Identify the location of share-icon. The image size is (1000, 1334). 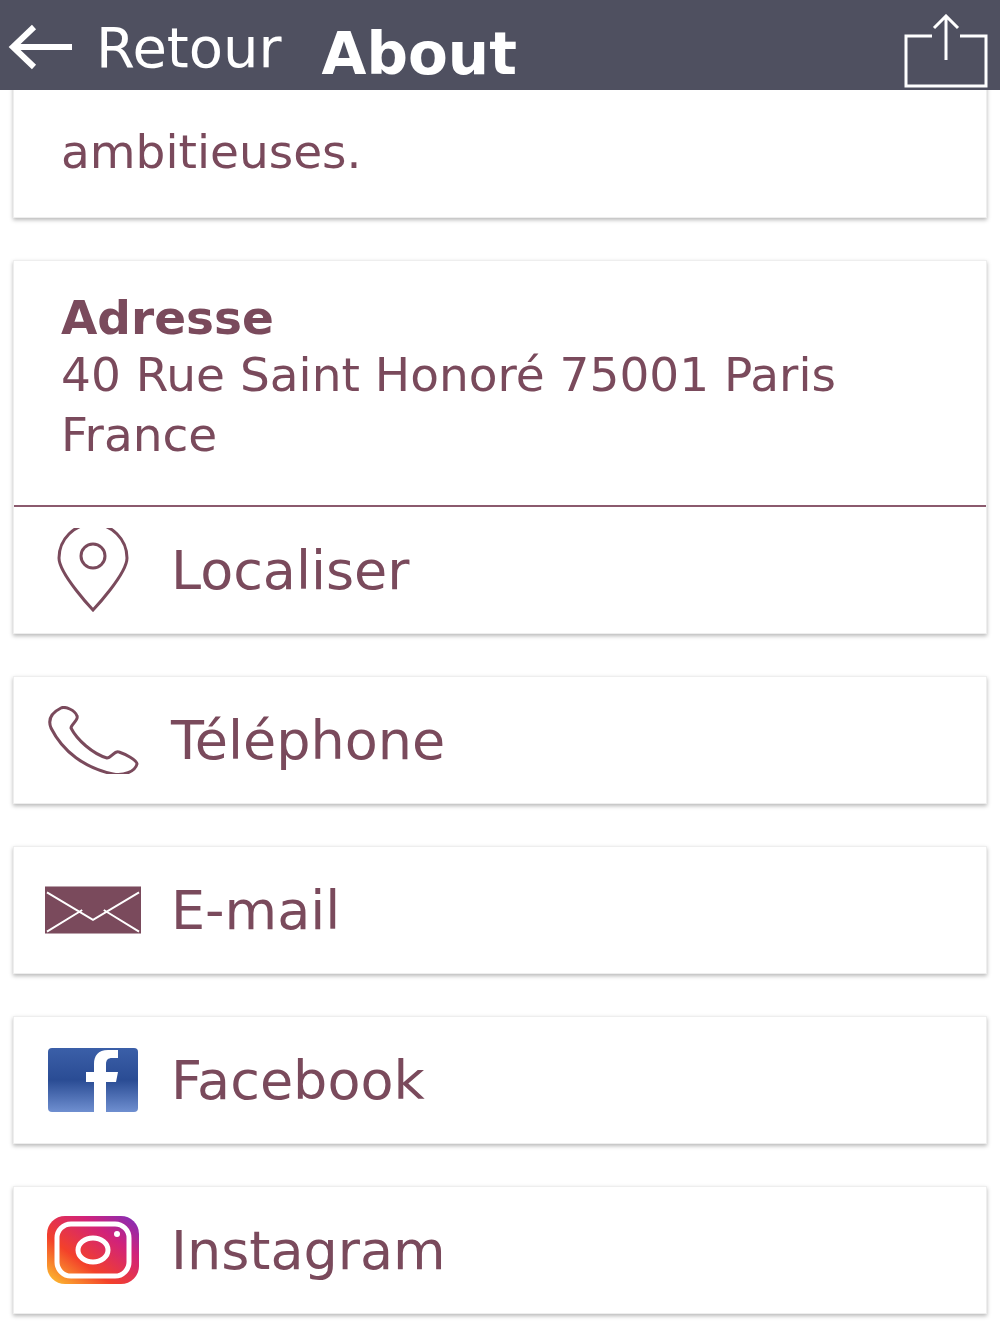
(946, 51).